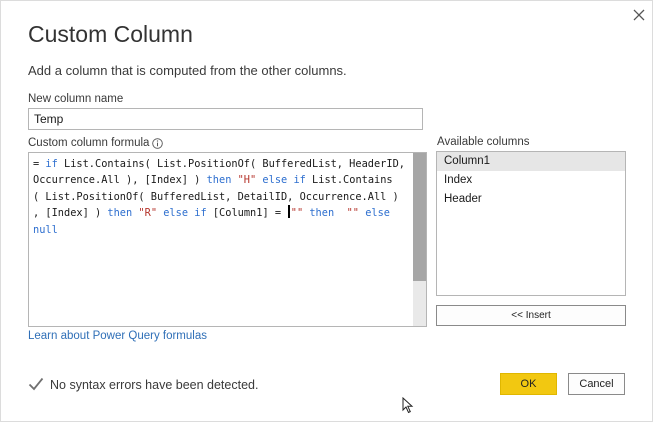 The height and width of the screenshot is (422, 653). Describe the element at coordinates (45, 229) in the screenshot. I see `formula-token: null` at that location.